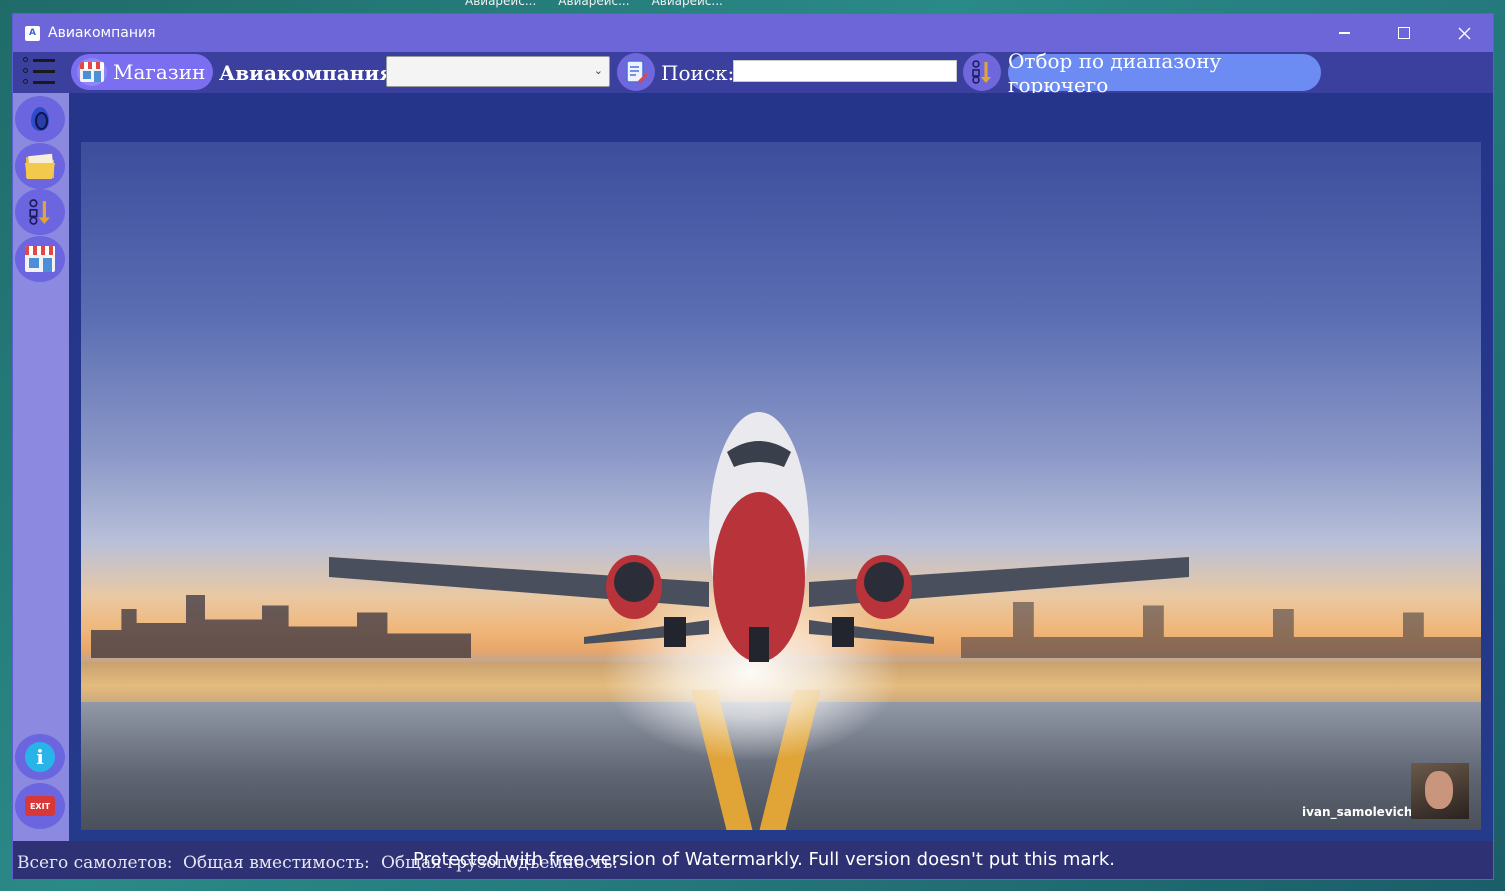  I want to click on shop-button: Магазин, so click(142, 72).